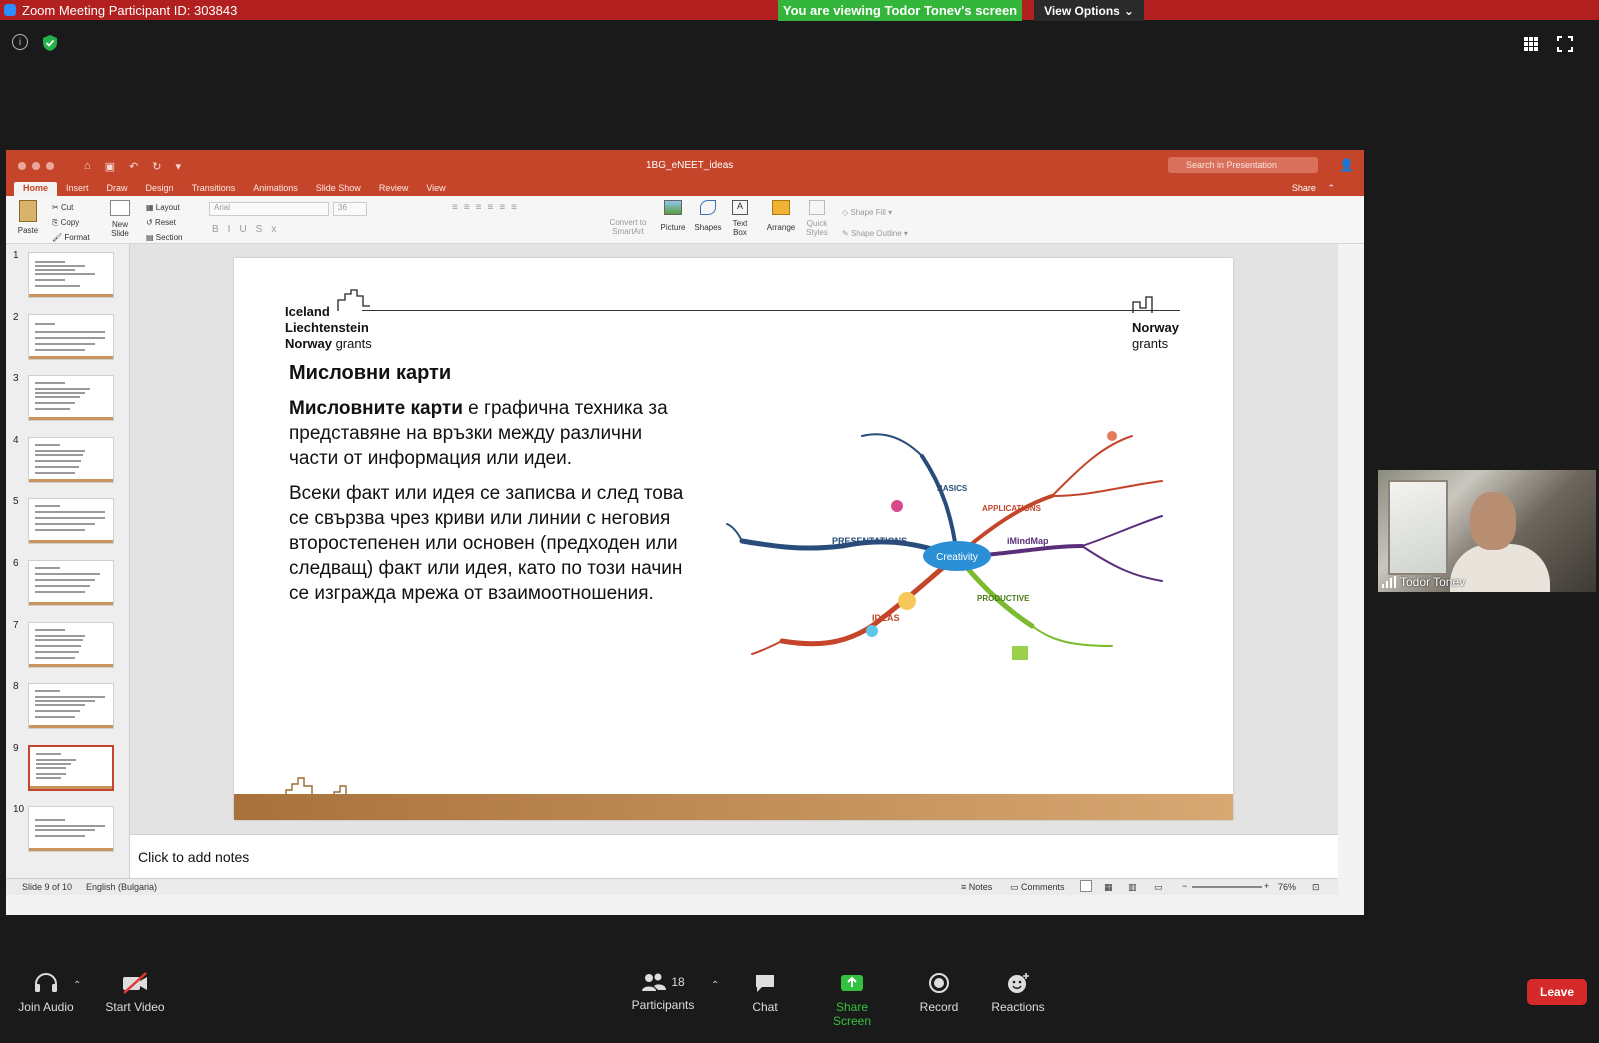  I want to click on reset-label: Reset, so click(165, 222).